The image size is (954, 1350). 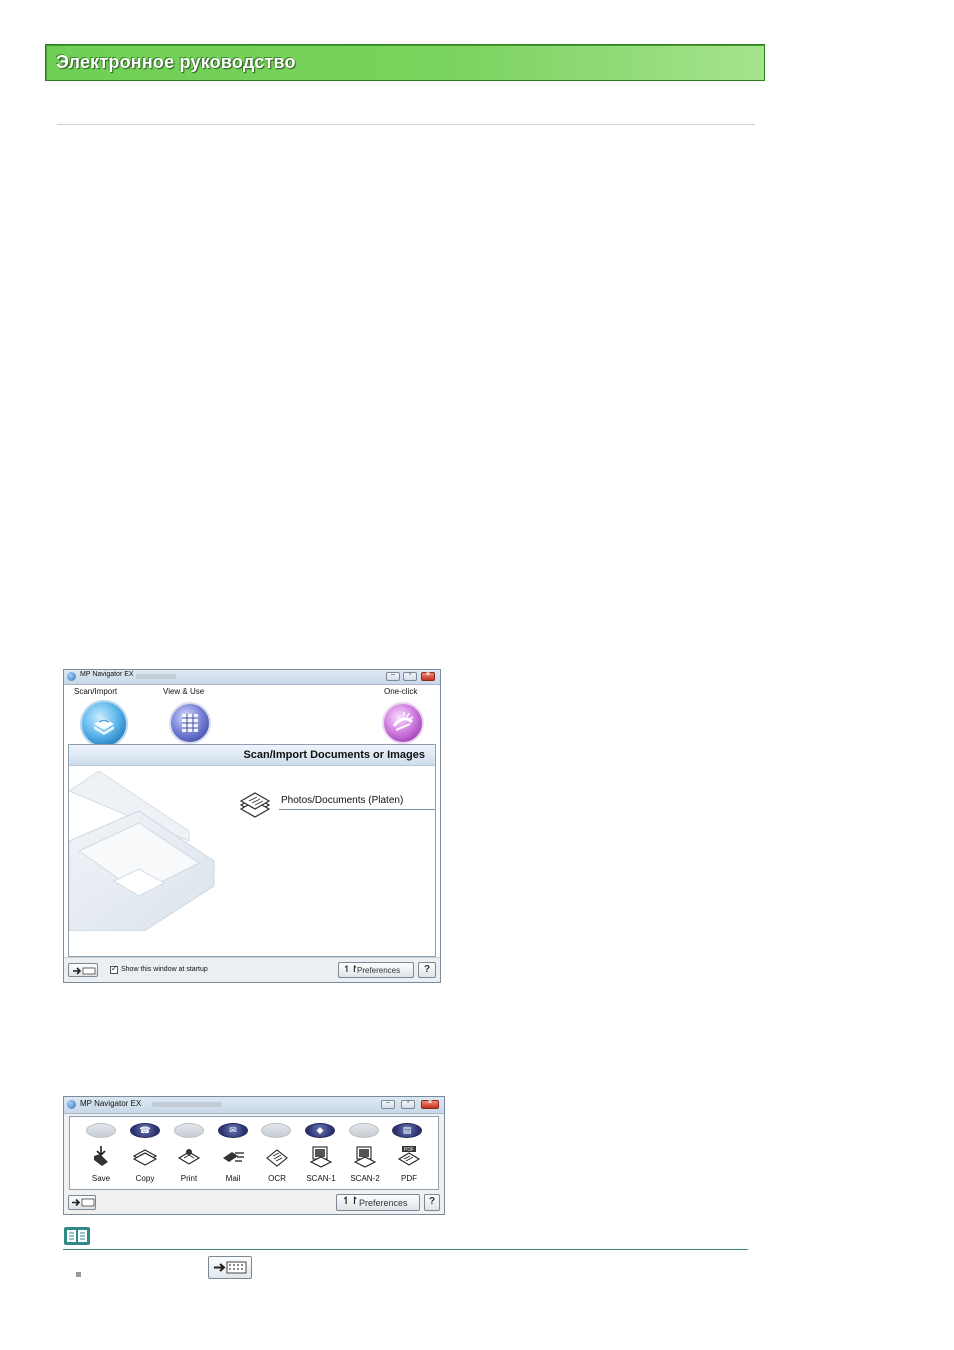 What do you see at coordinates (78, 1274) in the screenshot?
I see `list-bullet` at bounding box center [78, 1274].